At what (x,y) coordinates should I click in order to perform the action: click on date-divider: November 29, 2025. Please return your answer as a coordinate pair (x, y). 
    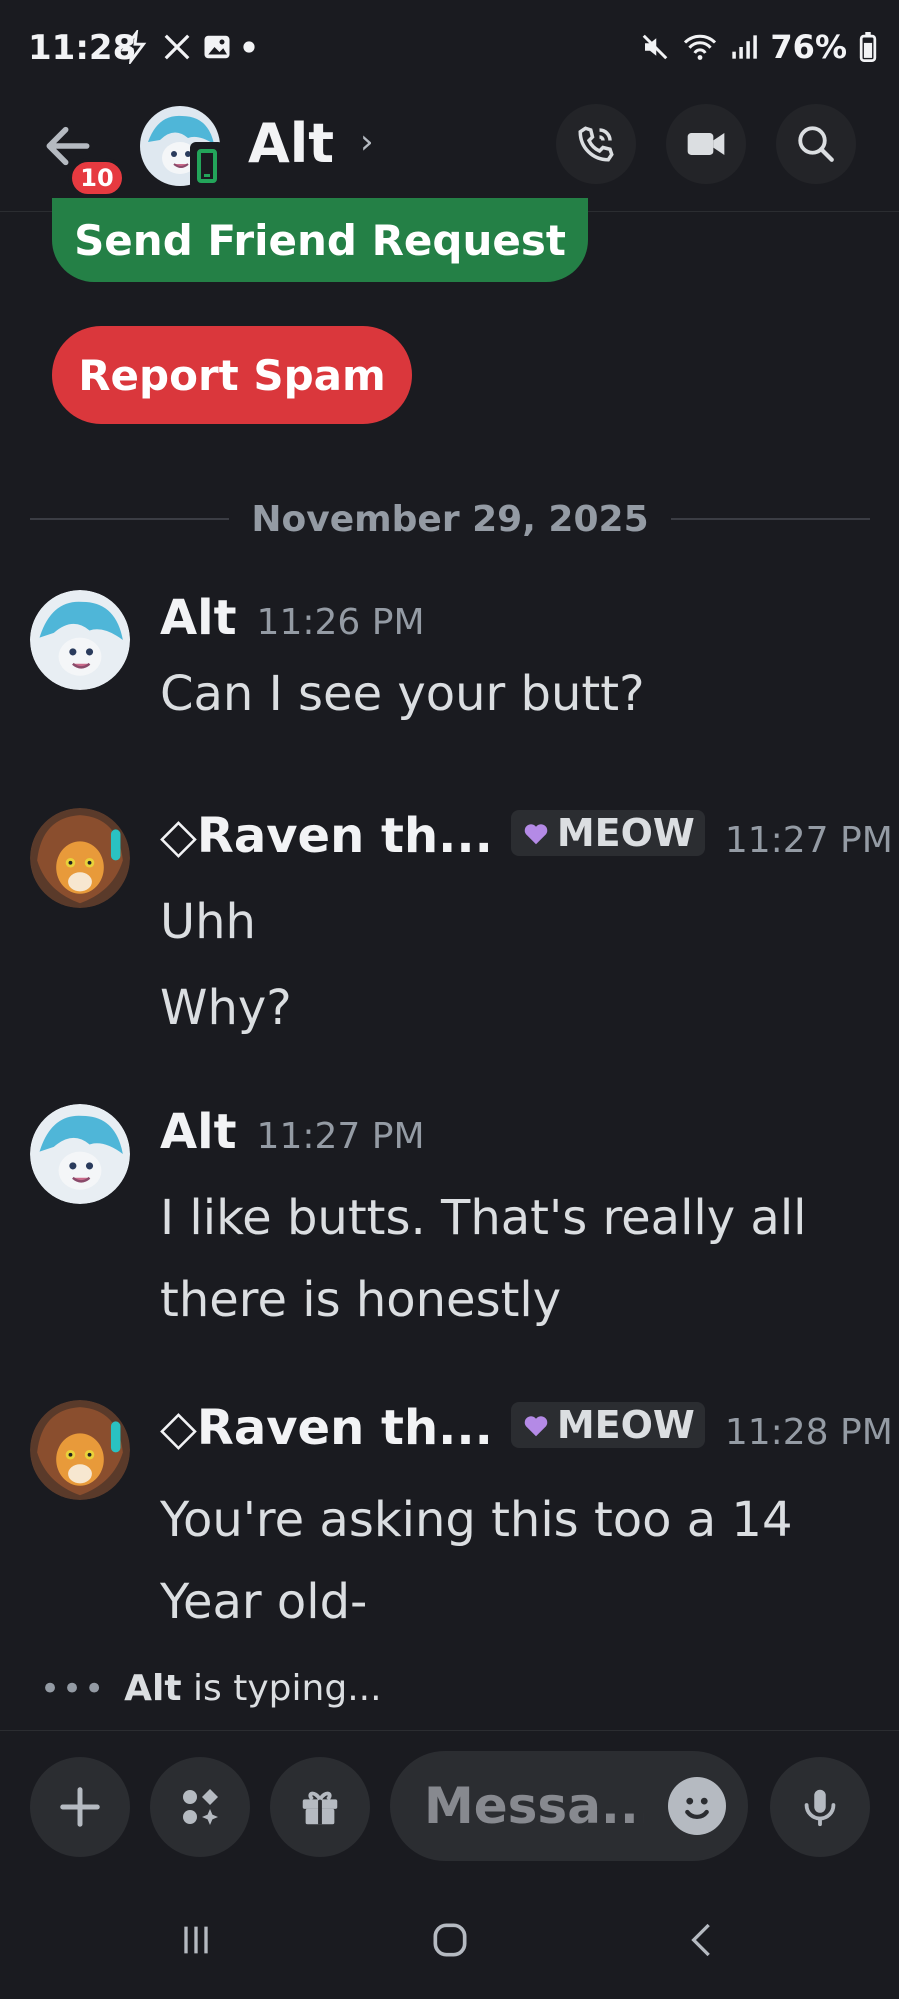
    Looking at the image, I should click on (450, 519).